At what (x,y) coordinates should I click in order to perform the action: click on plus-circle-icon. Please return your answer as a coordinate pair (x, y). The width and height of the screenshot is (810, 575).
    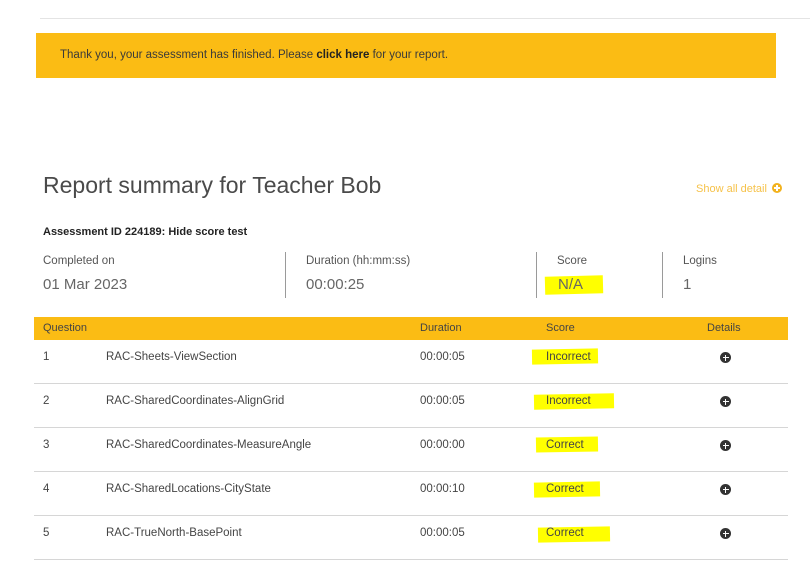
    Looking at the image, I should click on (777, 188).